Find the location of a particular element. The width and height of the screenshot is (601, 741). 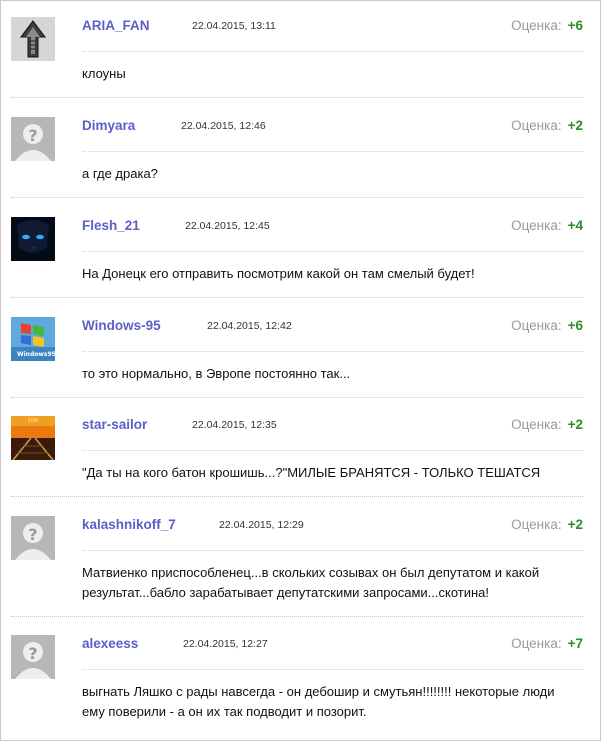

comment-header: Dimyara 22.04.2015, 12:46 Оценка: +2 is located at coordinates (332, 134).